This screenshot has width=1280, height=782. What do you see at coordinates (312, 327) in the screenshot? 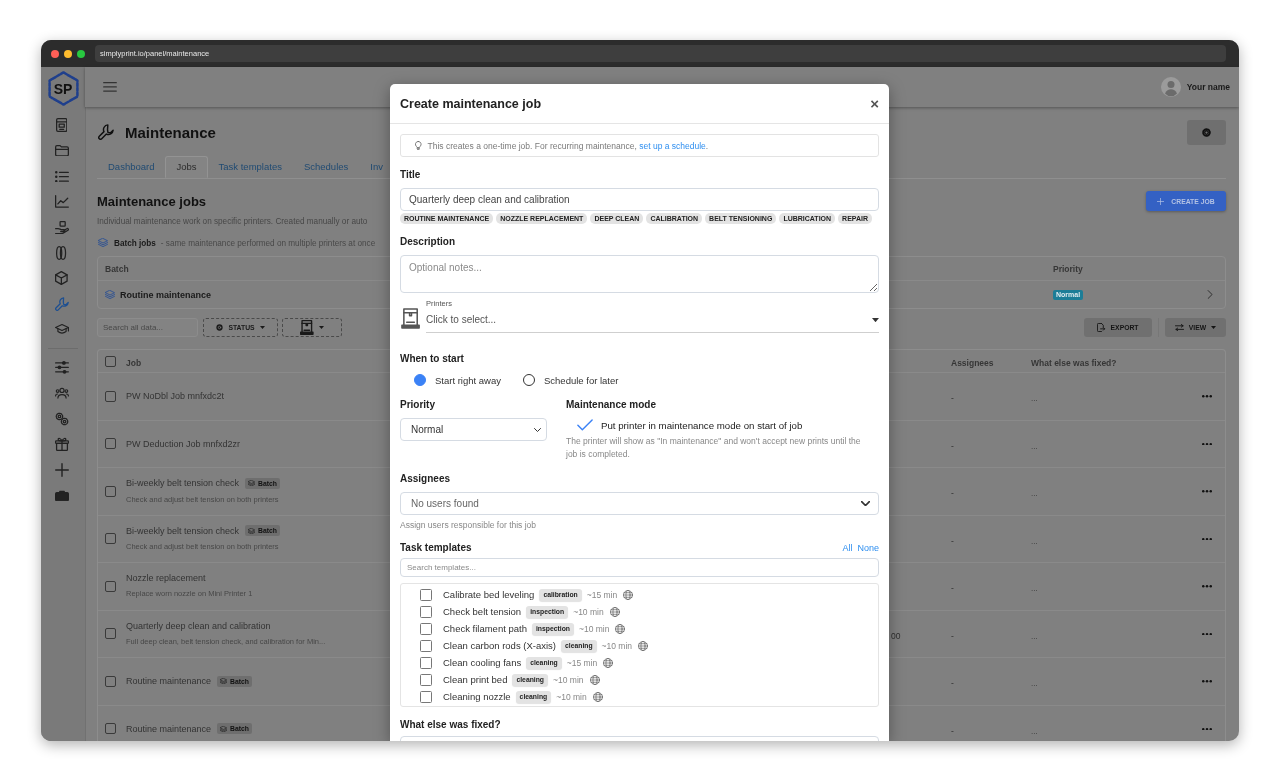
I see `printer-filter-button` at bounding box center [312, 327].